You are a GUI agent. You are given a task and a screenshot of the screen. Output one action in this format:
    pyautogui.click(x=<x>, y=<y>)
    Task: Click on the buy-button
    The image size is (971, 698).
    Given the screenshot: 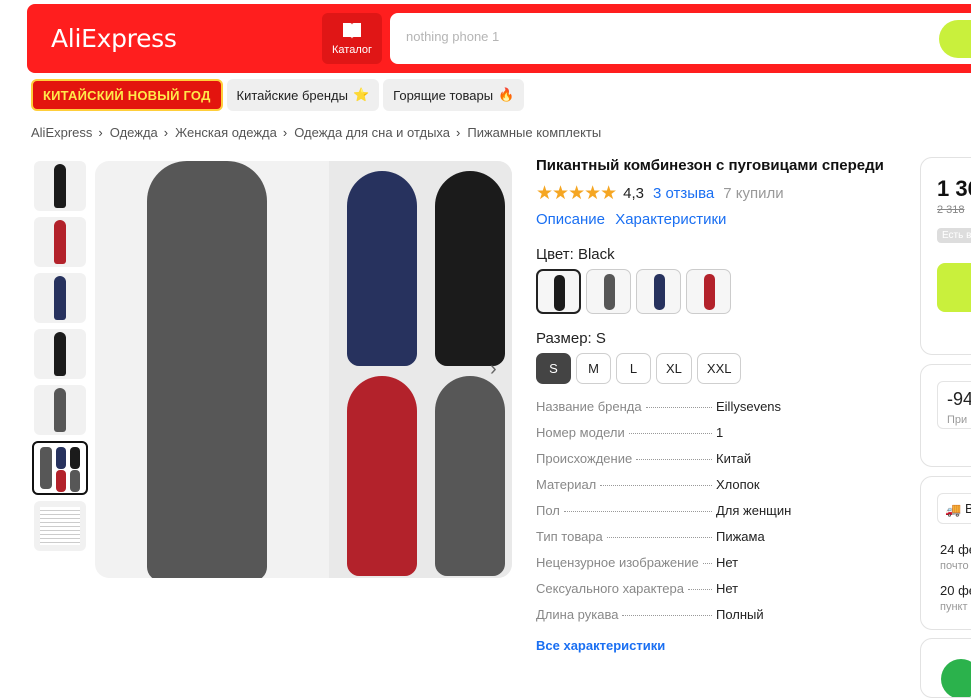 What is the action you would take?
    pyautogui.click(x=954, y=287)
    